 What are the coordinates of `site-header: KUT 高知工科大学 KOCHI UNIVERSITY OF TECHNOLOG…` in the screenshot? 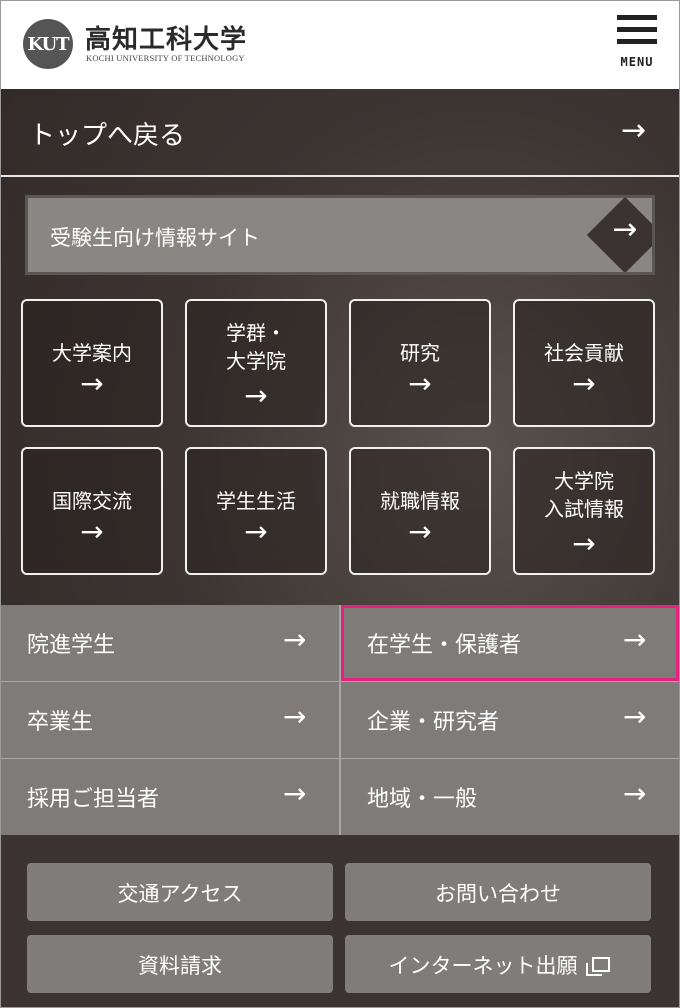 It's located at (340, 45).